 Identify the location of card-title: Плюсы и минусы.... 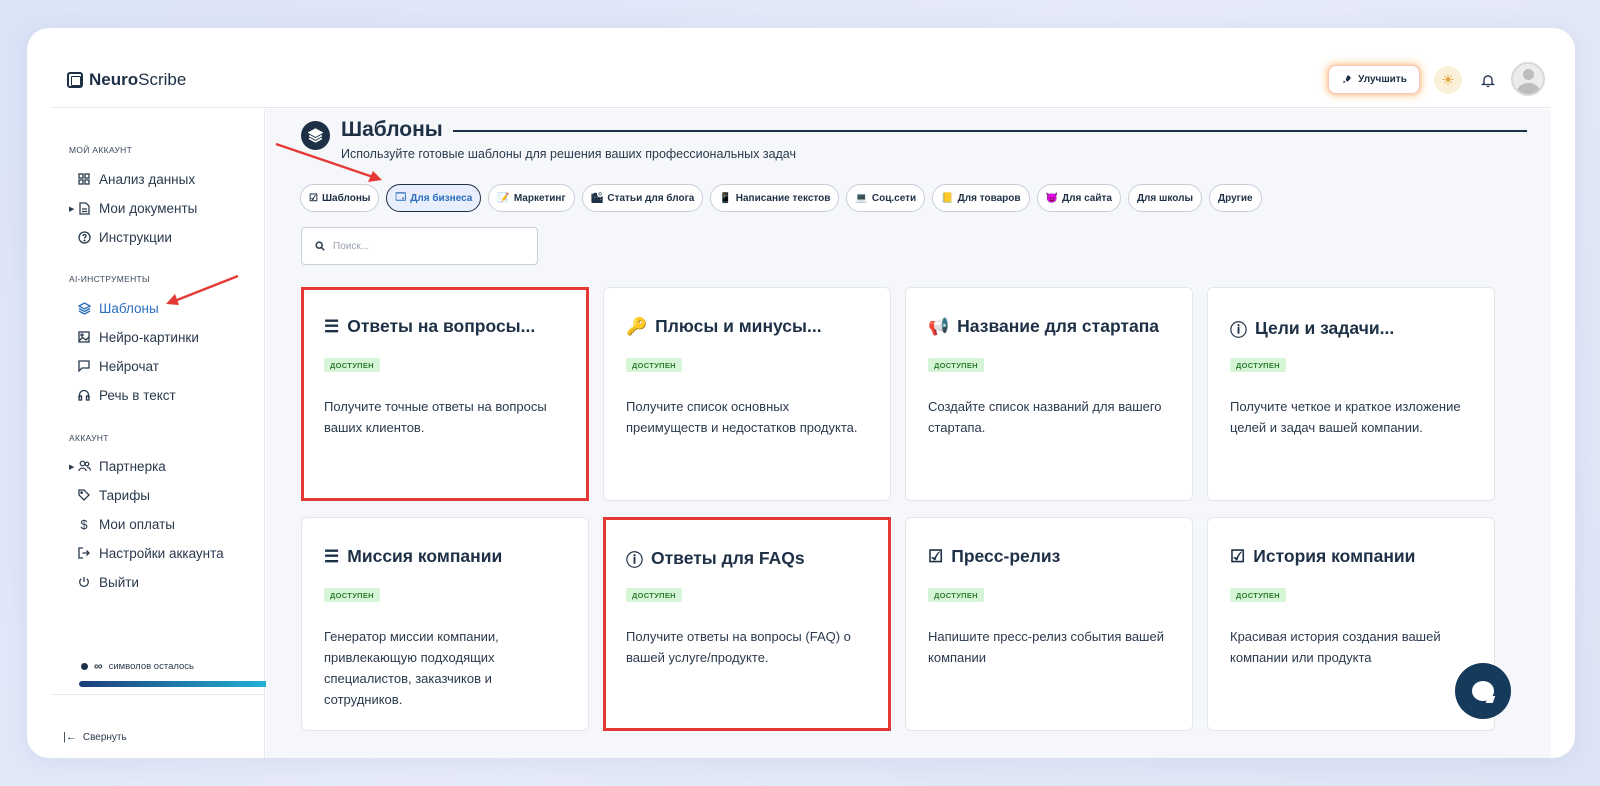
(738, 326).